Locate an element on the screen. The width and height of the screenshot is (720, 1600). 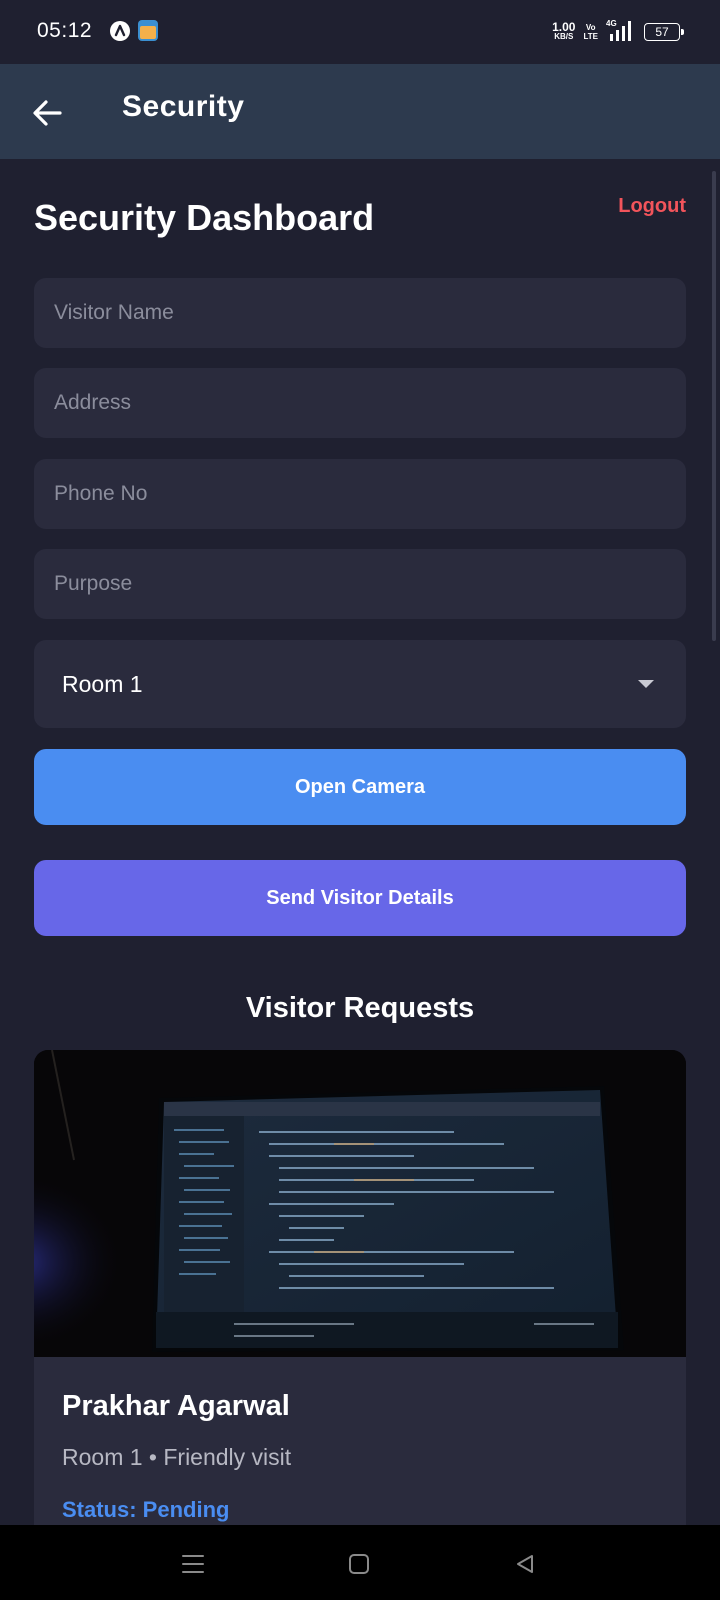
page-title: Security Dashboard is located at coordinates (204, 217).